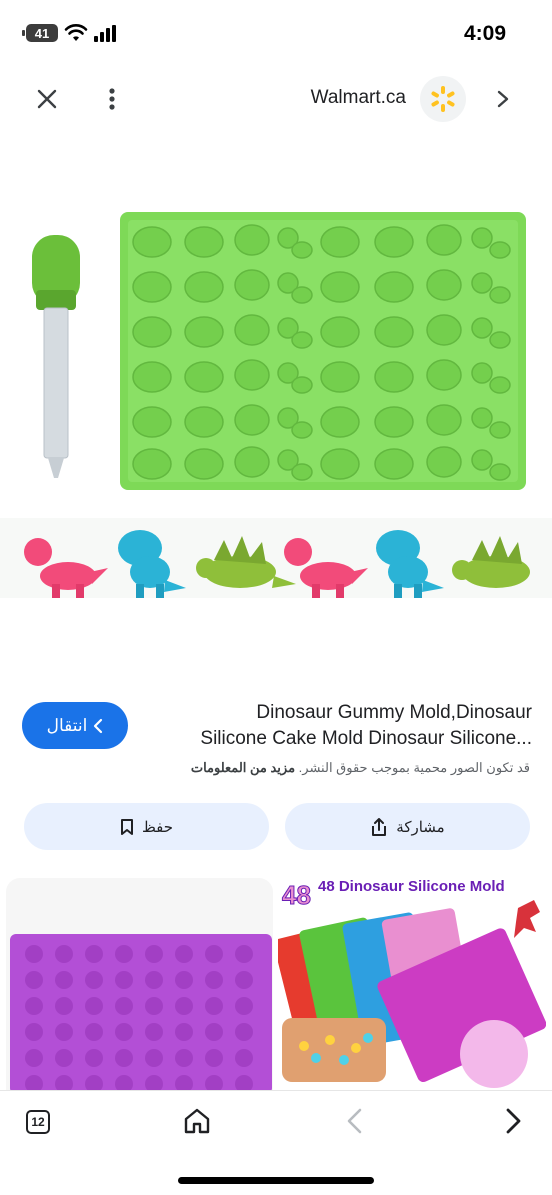 The width and height of the screenshot is (552, 1195). I want to click on related-image-2-caption: 48 Dinosaur Silicone Mold, so click(411, 886).